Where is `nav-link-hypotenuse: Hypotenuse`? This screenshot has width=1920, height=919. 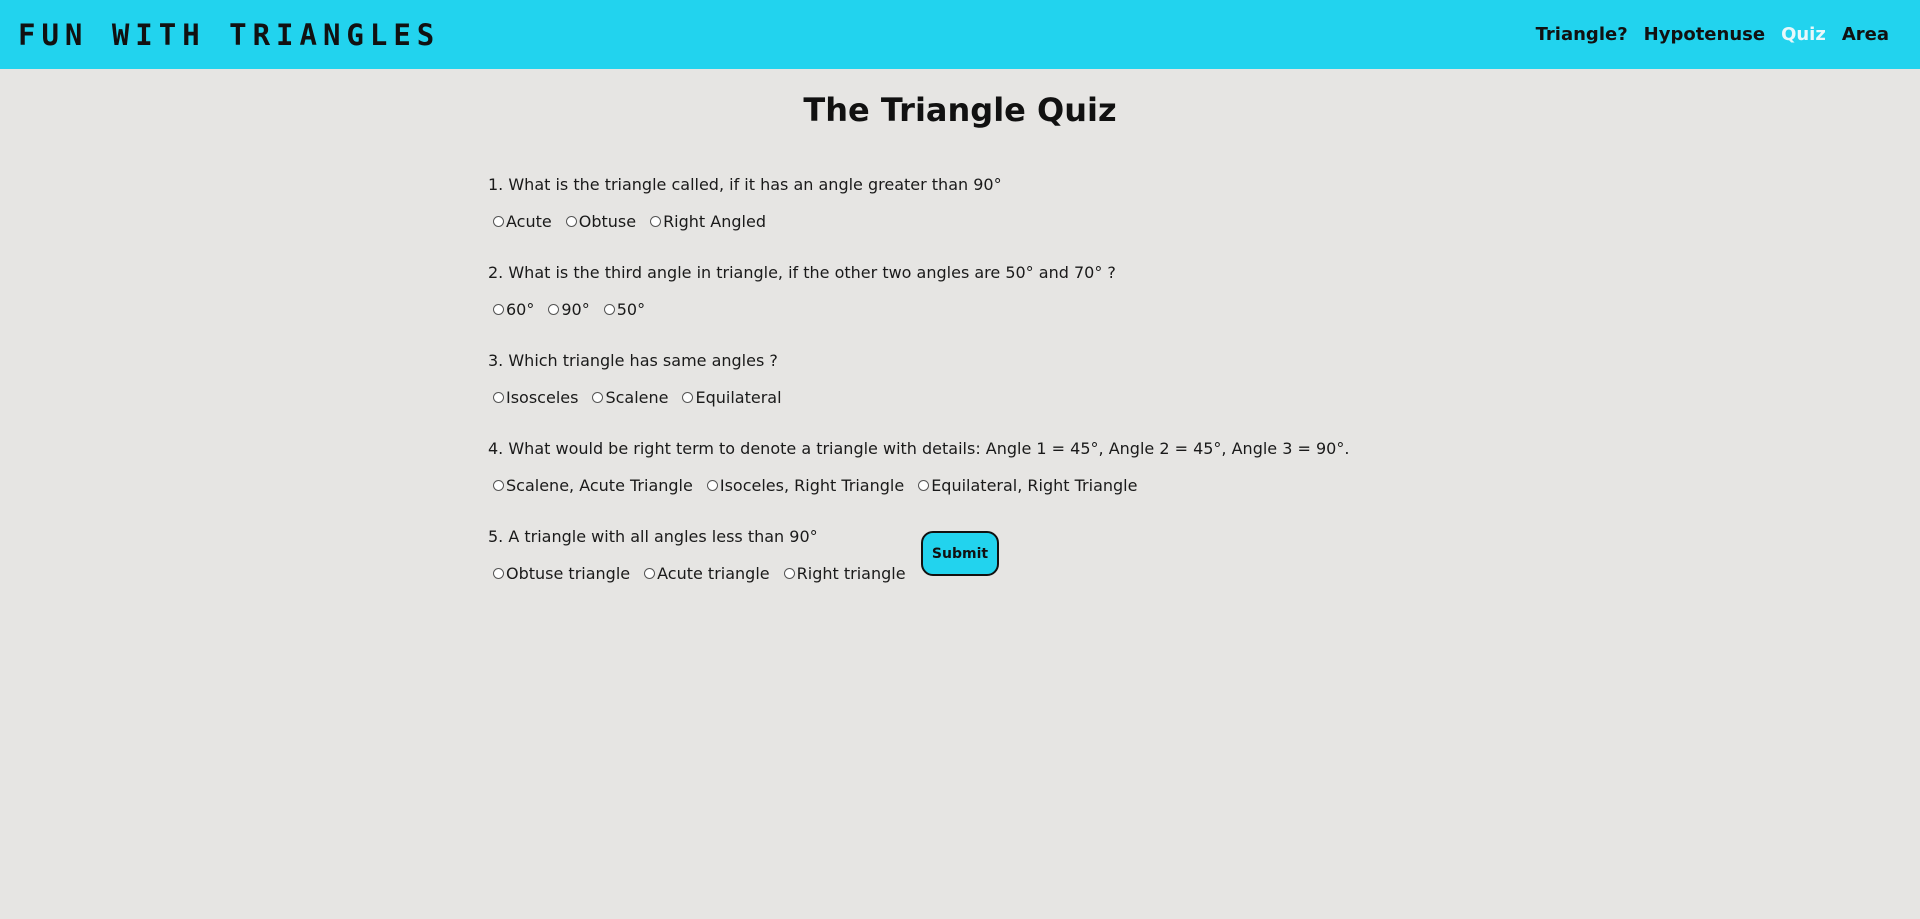
nav-link-hypotenuse: Hypotenuse is located at coordinates (1704, 34).